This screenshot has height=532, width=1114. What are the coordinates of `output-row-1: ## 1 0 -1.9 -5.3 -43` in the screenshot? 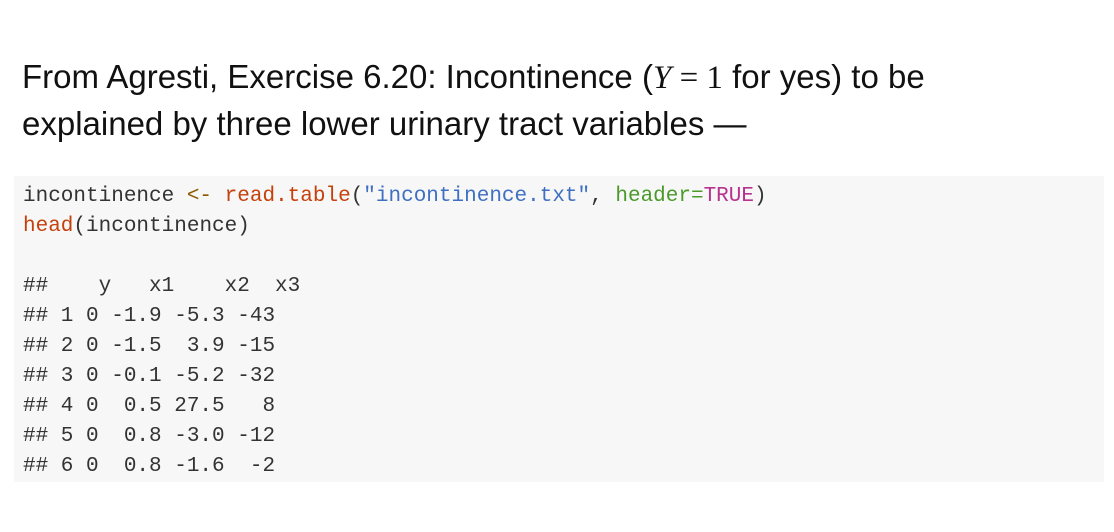 It's located at (149, 316).